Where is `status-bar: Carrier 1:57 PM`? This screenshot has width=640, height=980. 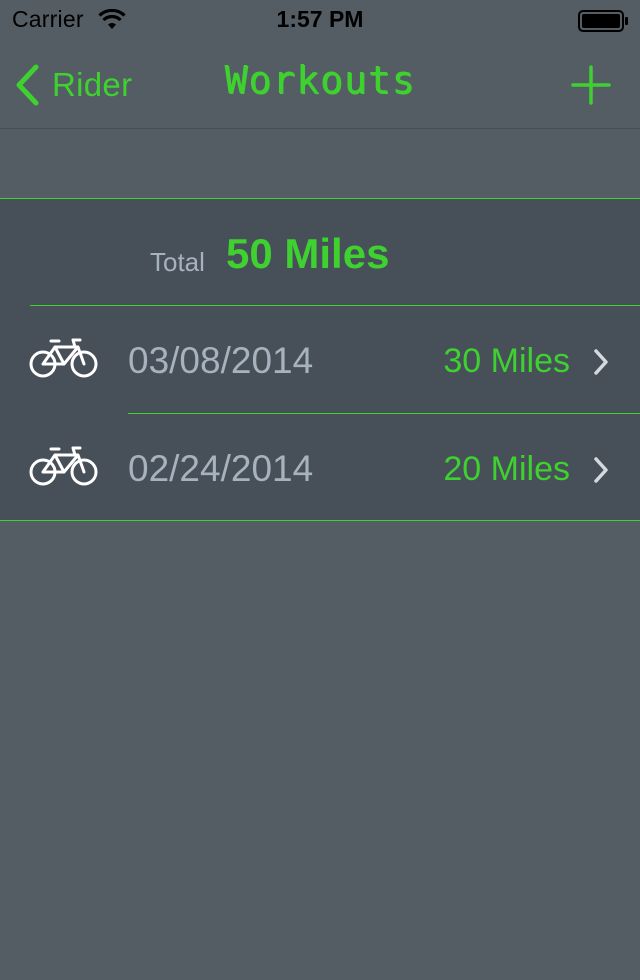 status-bar: Carrier 1:57 PM is located at coordinates (320, 20).